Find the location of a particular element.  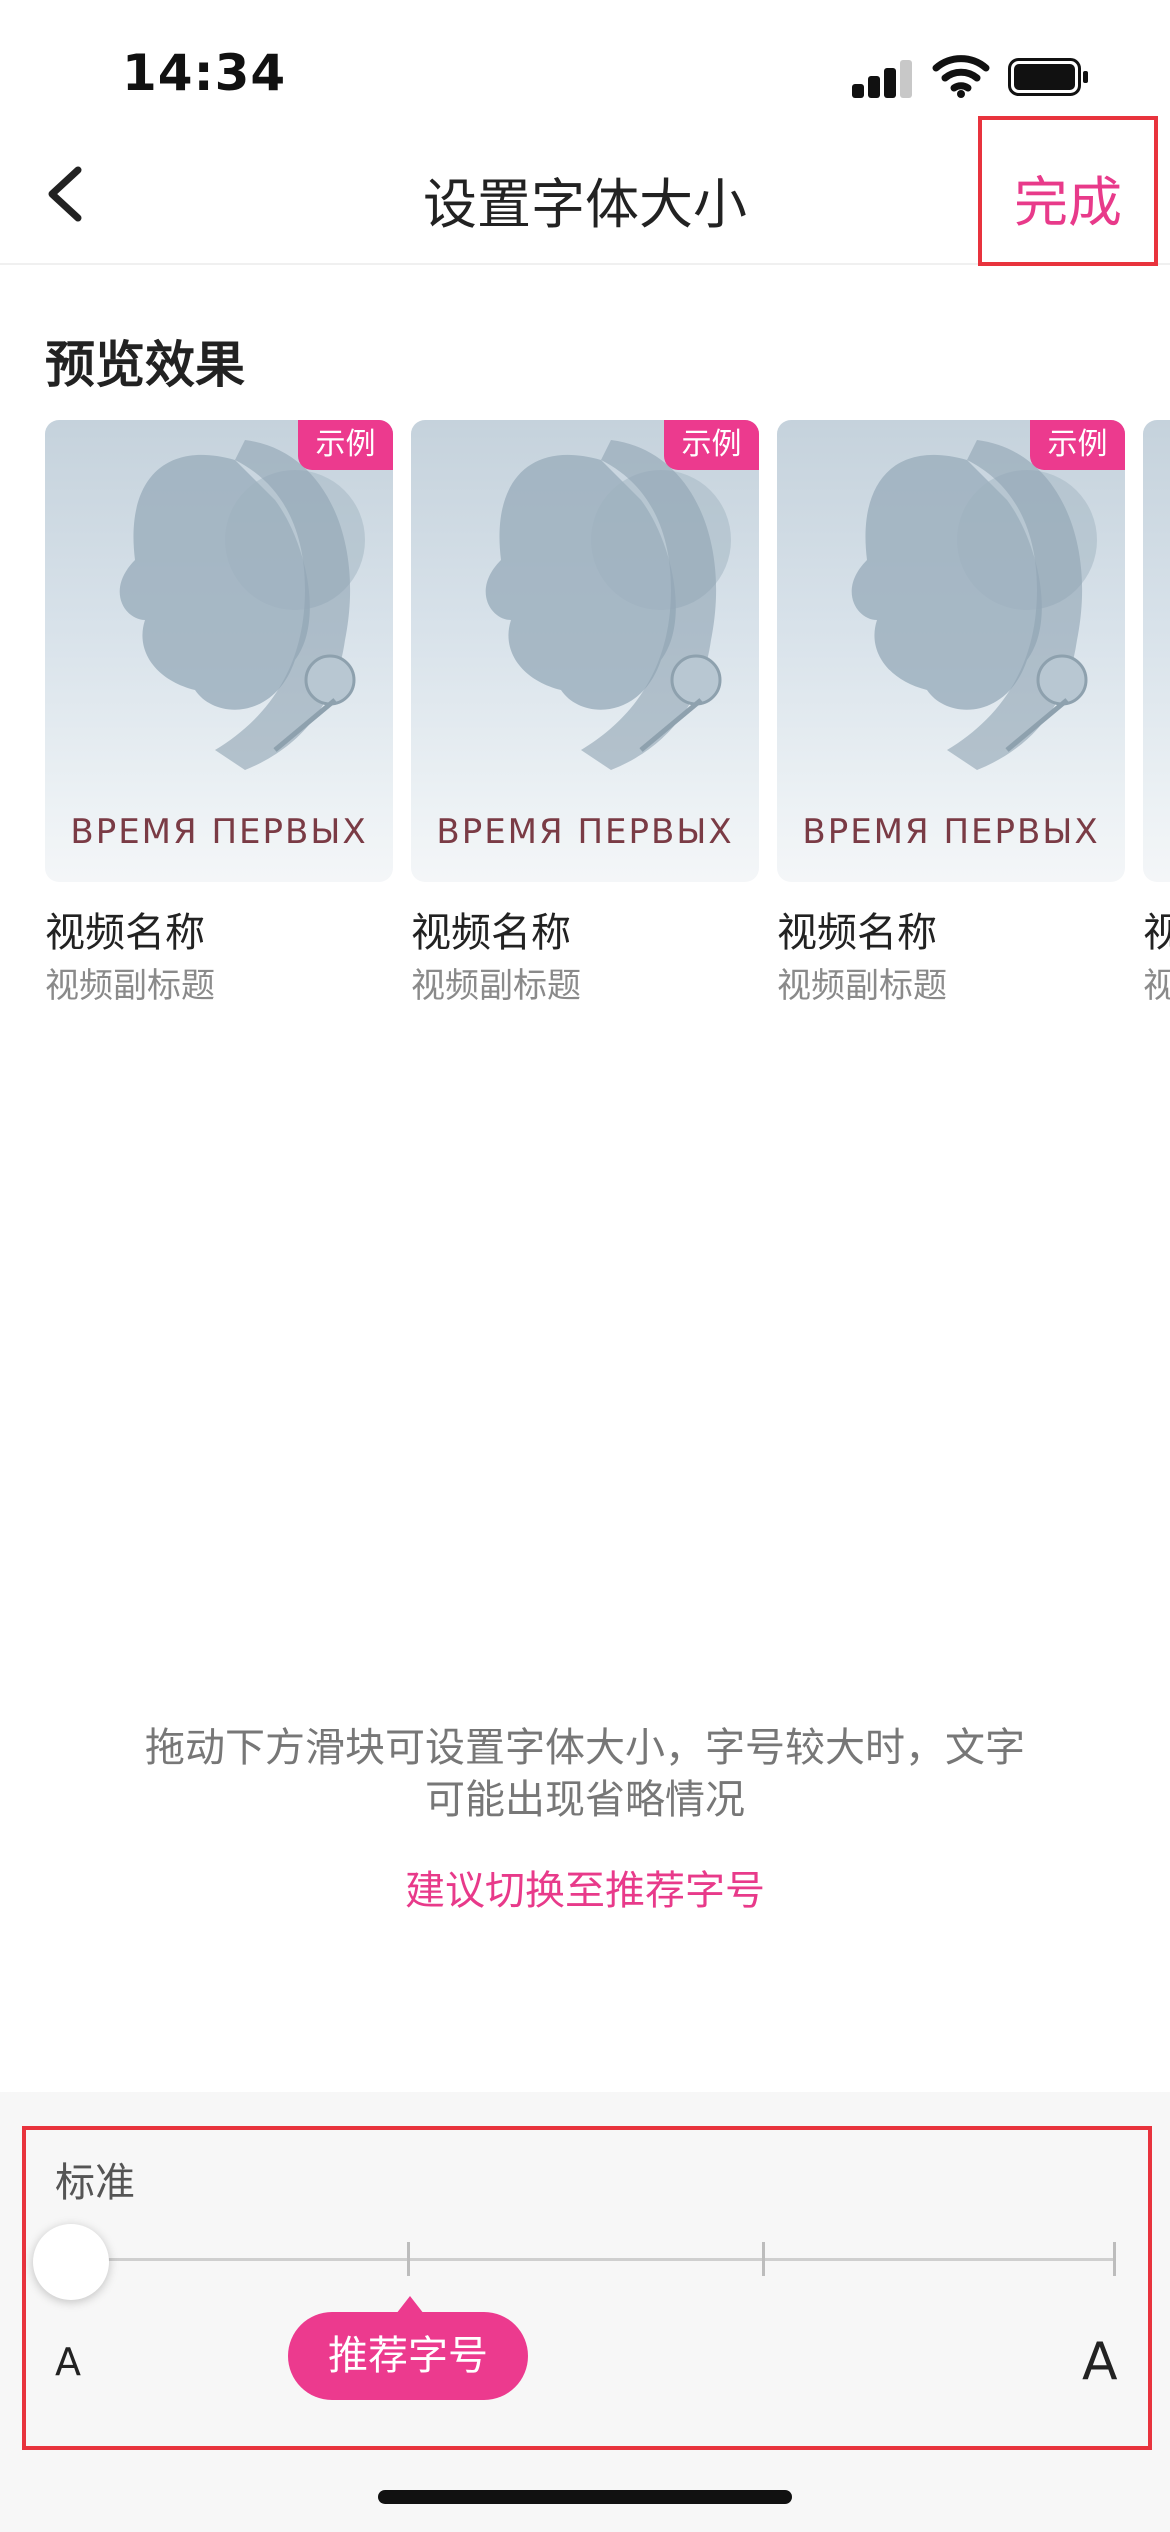

recommended-size-link: 建议切换至推荐字号 is located at coordinates (585, 1887).